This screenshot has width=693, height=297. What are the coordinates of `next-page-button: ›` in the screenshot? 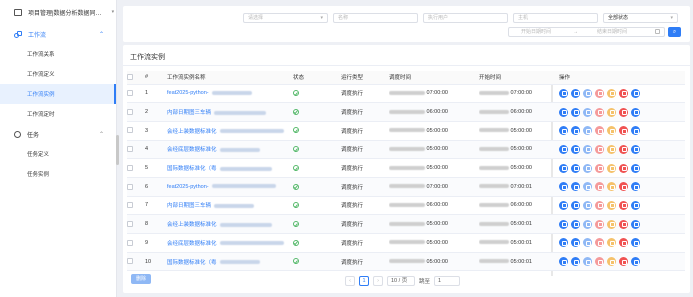 It's located at (378, 281).